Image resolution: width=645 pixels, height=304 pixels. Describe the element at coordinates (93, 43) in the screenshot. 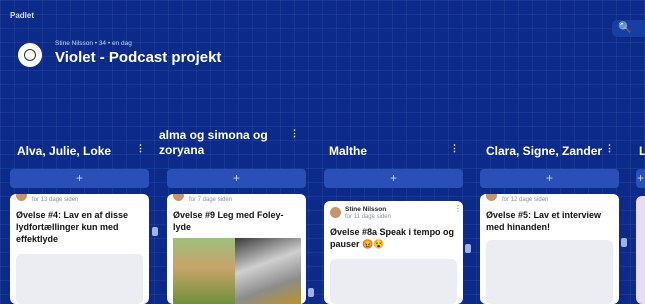

I see `board-meta: Stine Nilsson • 34 • en dag` at that location.